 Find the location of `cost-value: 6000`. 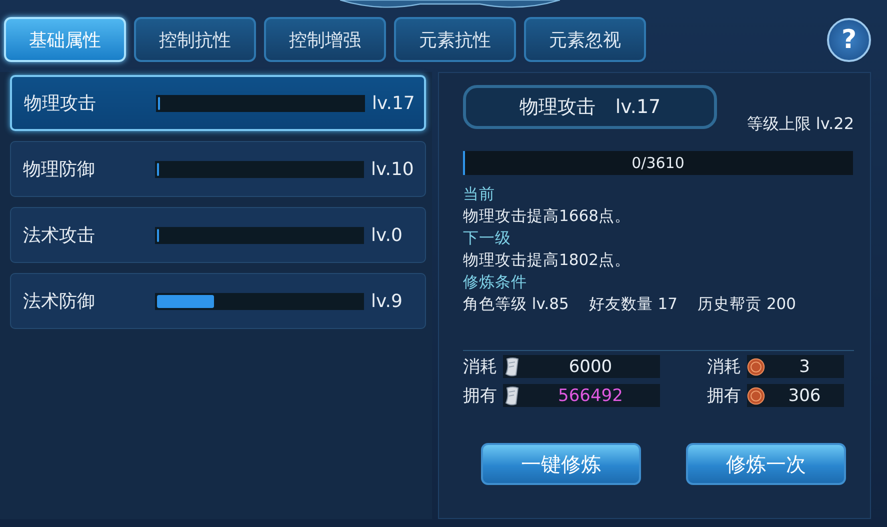

cost-value: 6000 is located at coordinates (591, 366).